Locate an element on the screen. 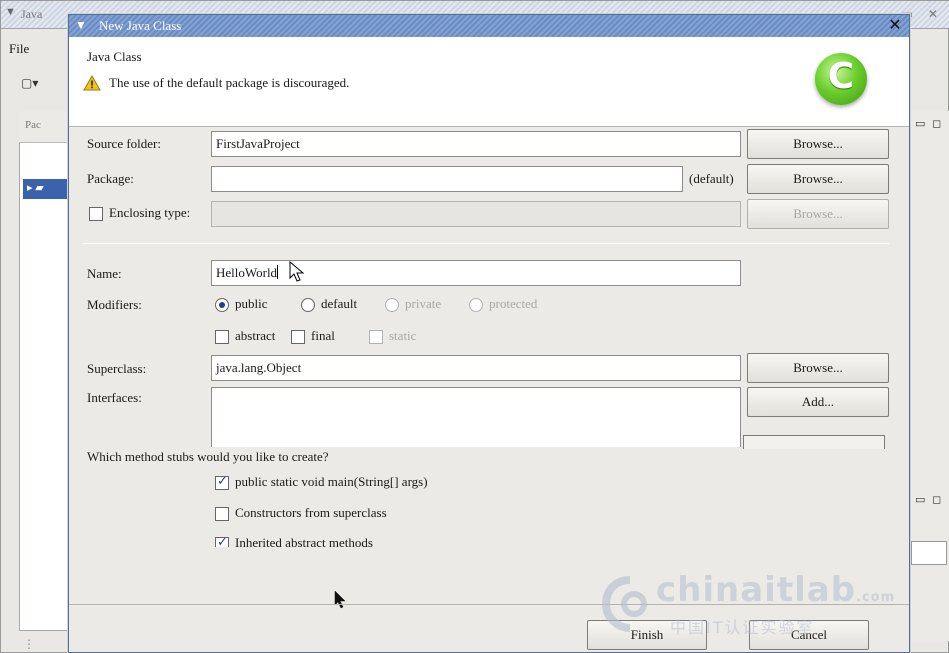 The width and height of the screenshot is (949, 653). right-pane is located at coordinates (928, 301).